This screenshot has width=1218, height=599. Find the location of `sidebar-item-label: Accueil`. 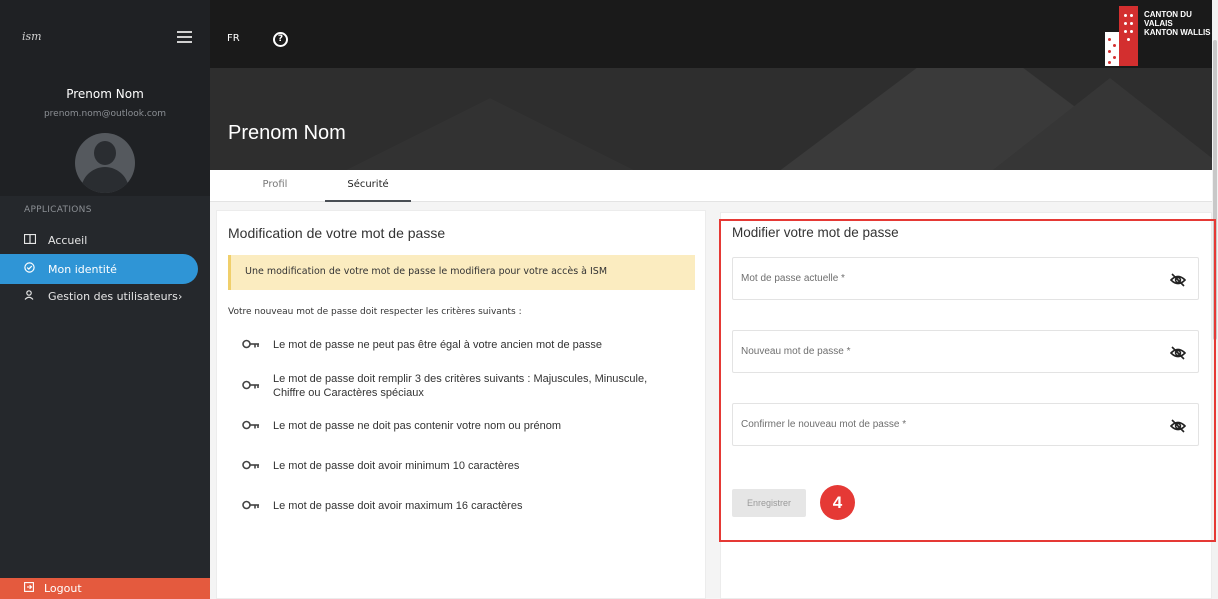

sidebar-item-label: Accueil is located at coordinates (68, 240).